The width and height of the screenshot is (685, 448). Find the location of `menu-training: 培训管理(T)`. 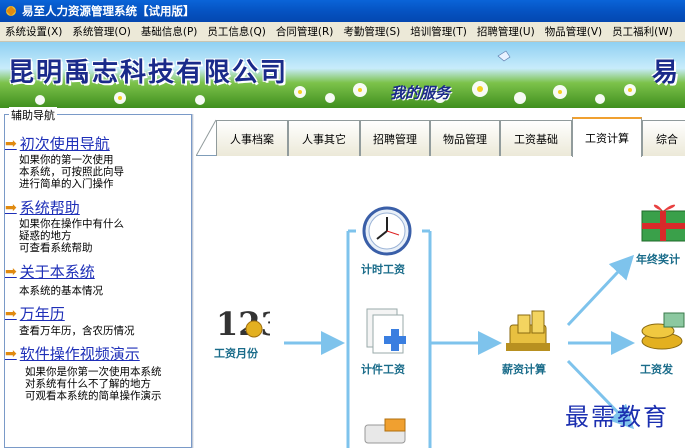

menu-training: 培训管理(T) is located at coordinates (438, 31).